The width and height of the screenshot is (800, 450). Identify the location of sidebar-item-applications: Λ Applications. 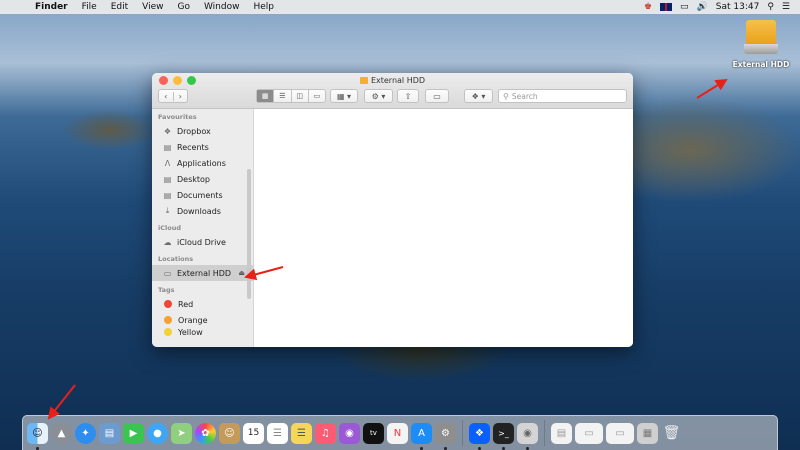
(202, 163).